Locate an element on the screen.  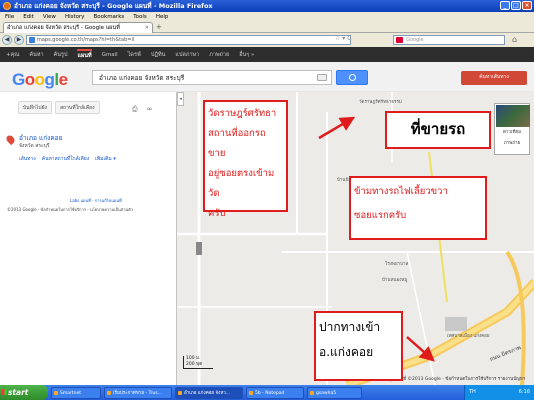
gbar-translate: แปลภาษา is located at coordinates (187, 55).